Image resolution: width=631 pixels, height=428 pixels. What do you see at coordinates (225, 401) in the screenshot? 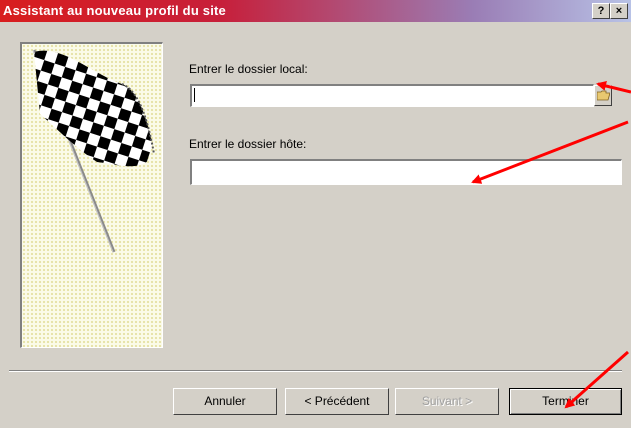
I see `cancel-button: Annuler` at bounding box center [225, 401].